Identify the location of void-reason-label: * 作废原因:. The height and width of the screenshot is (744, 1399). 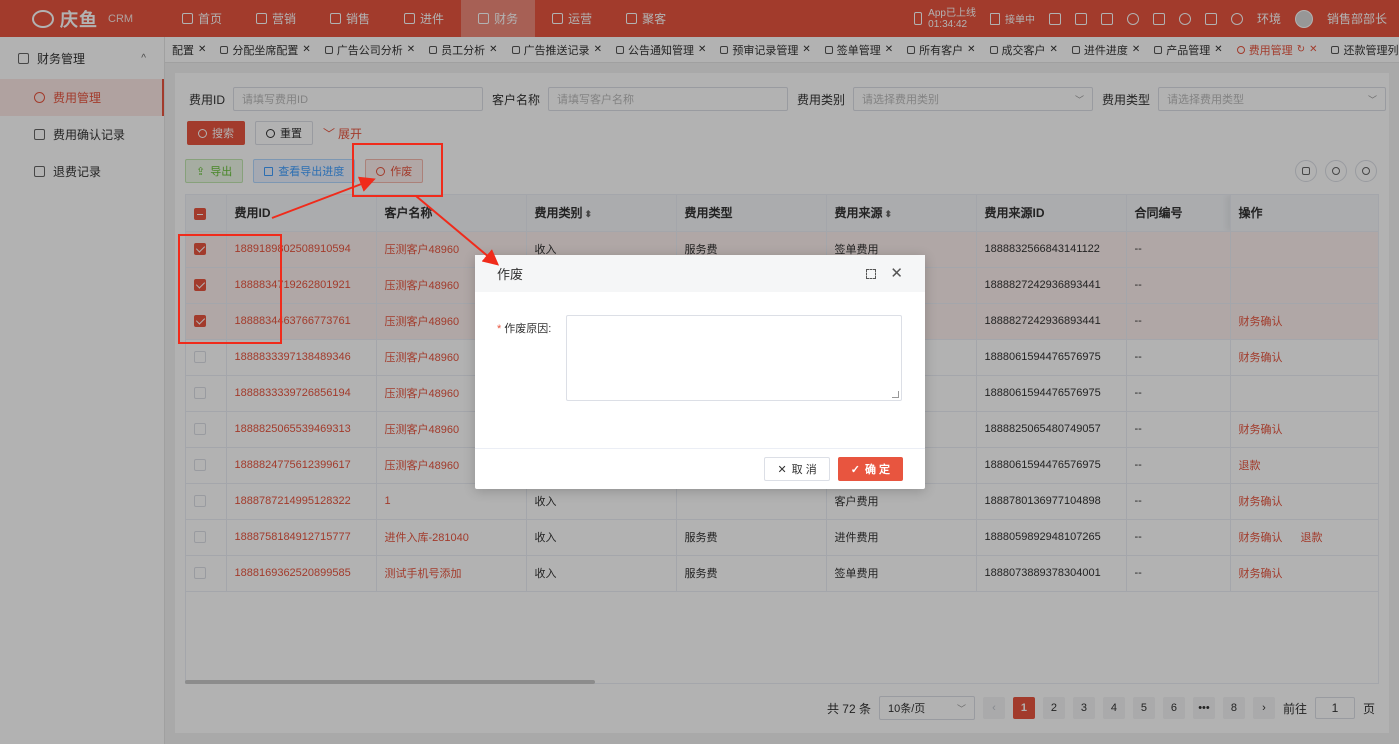
(524, 328).